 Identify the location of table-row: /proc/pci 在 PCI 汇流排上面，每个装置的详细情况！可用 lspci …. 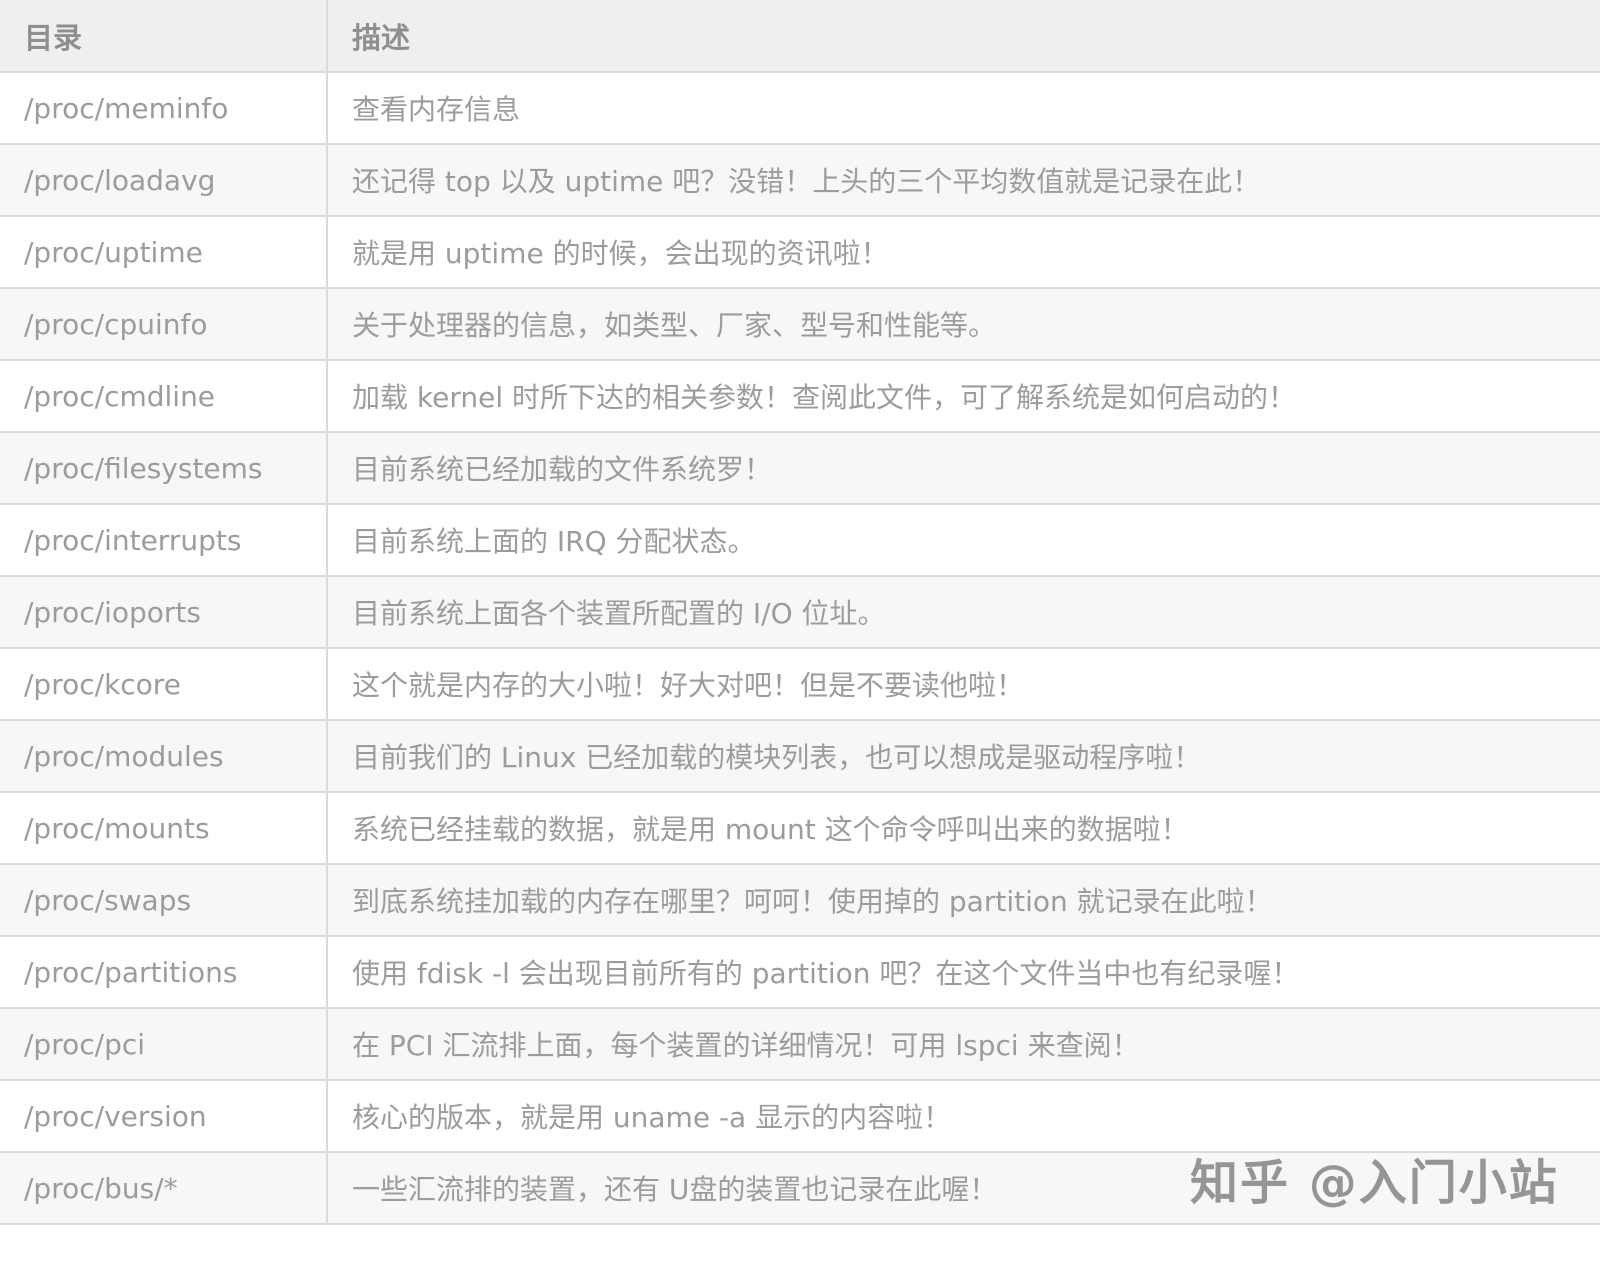
(800, 1044).